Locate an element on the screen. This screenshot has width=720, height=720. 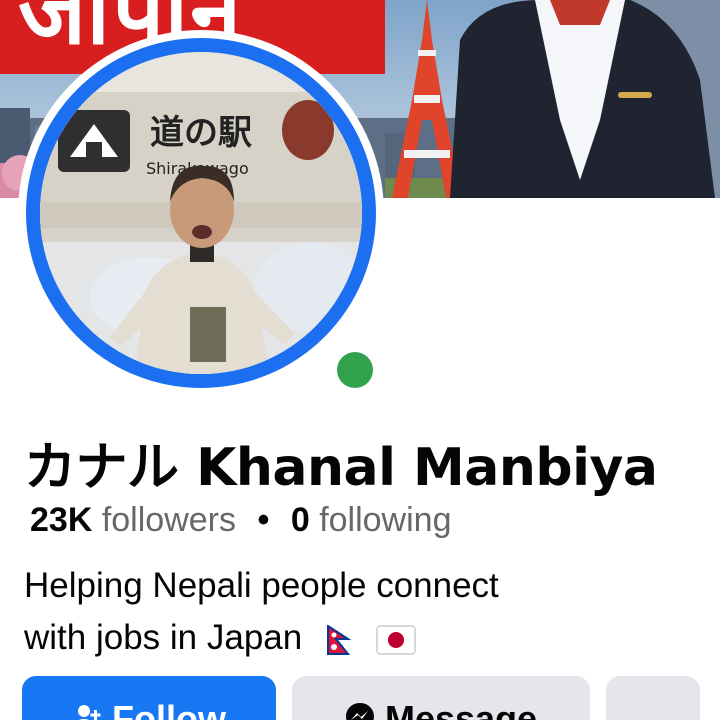
profile-stats: 23K followers • 0 following is located at coordinates (241, 520).